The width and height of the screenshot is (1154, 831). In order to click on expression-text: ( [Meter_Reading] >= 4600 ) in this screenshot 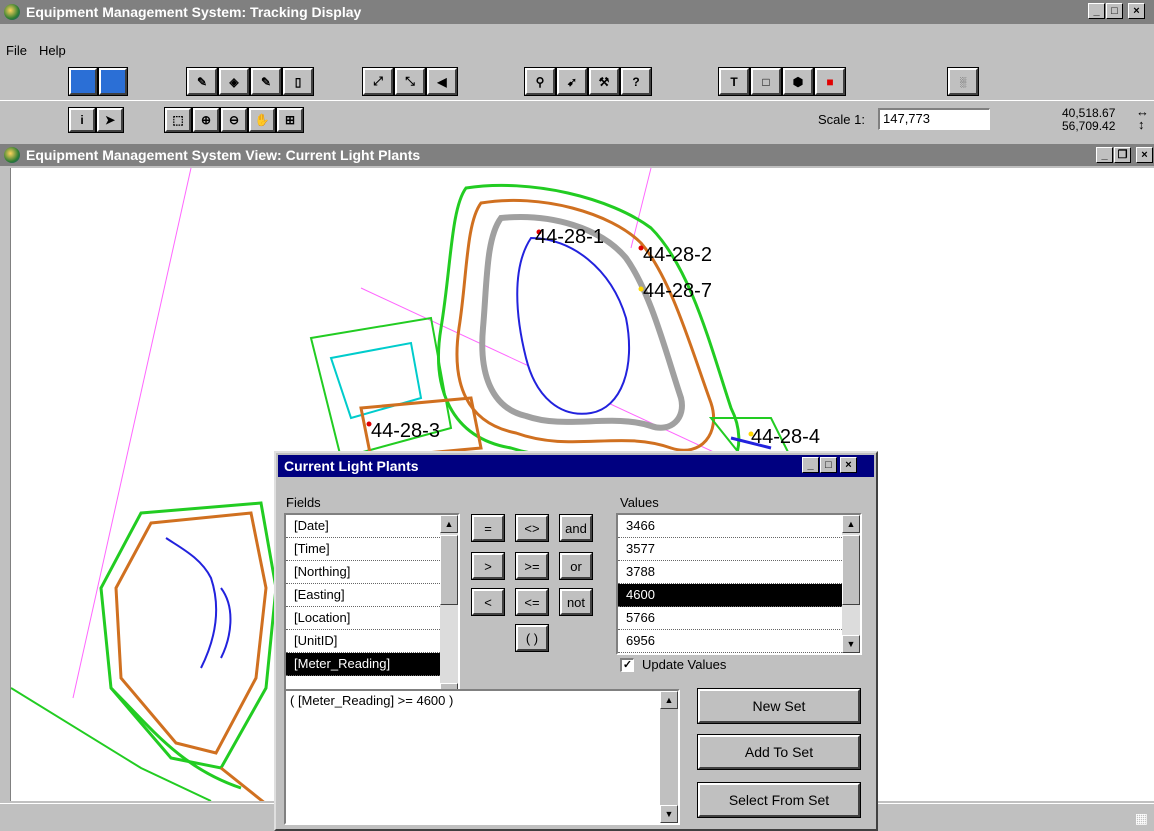, I will do `click(372, 700)`.